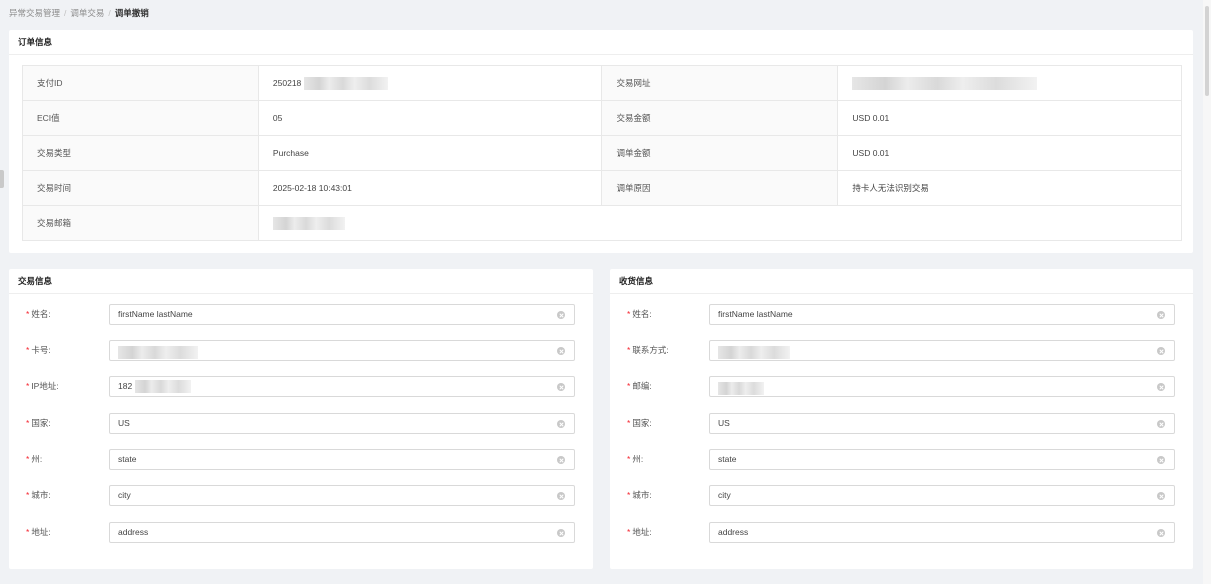 The width and height of the screenshot is (1211, 584). What do you see at coordinates (1009, 153) in the screenshot?
I see `dispute-amount-value: USD 0.01` at bounding box center [1009, 153].